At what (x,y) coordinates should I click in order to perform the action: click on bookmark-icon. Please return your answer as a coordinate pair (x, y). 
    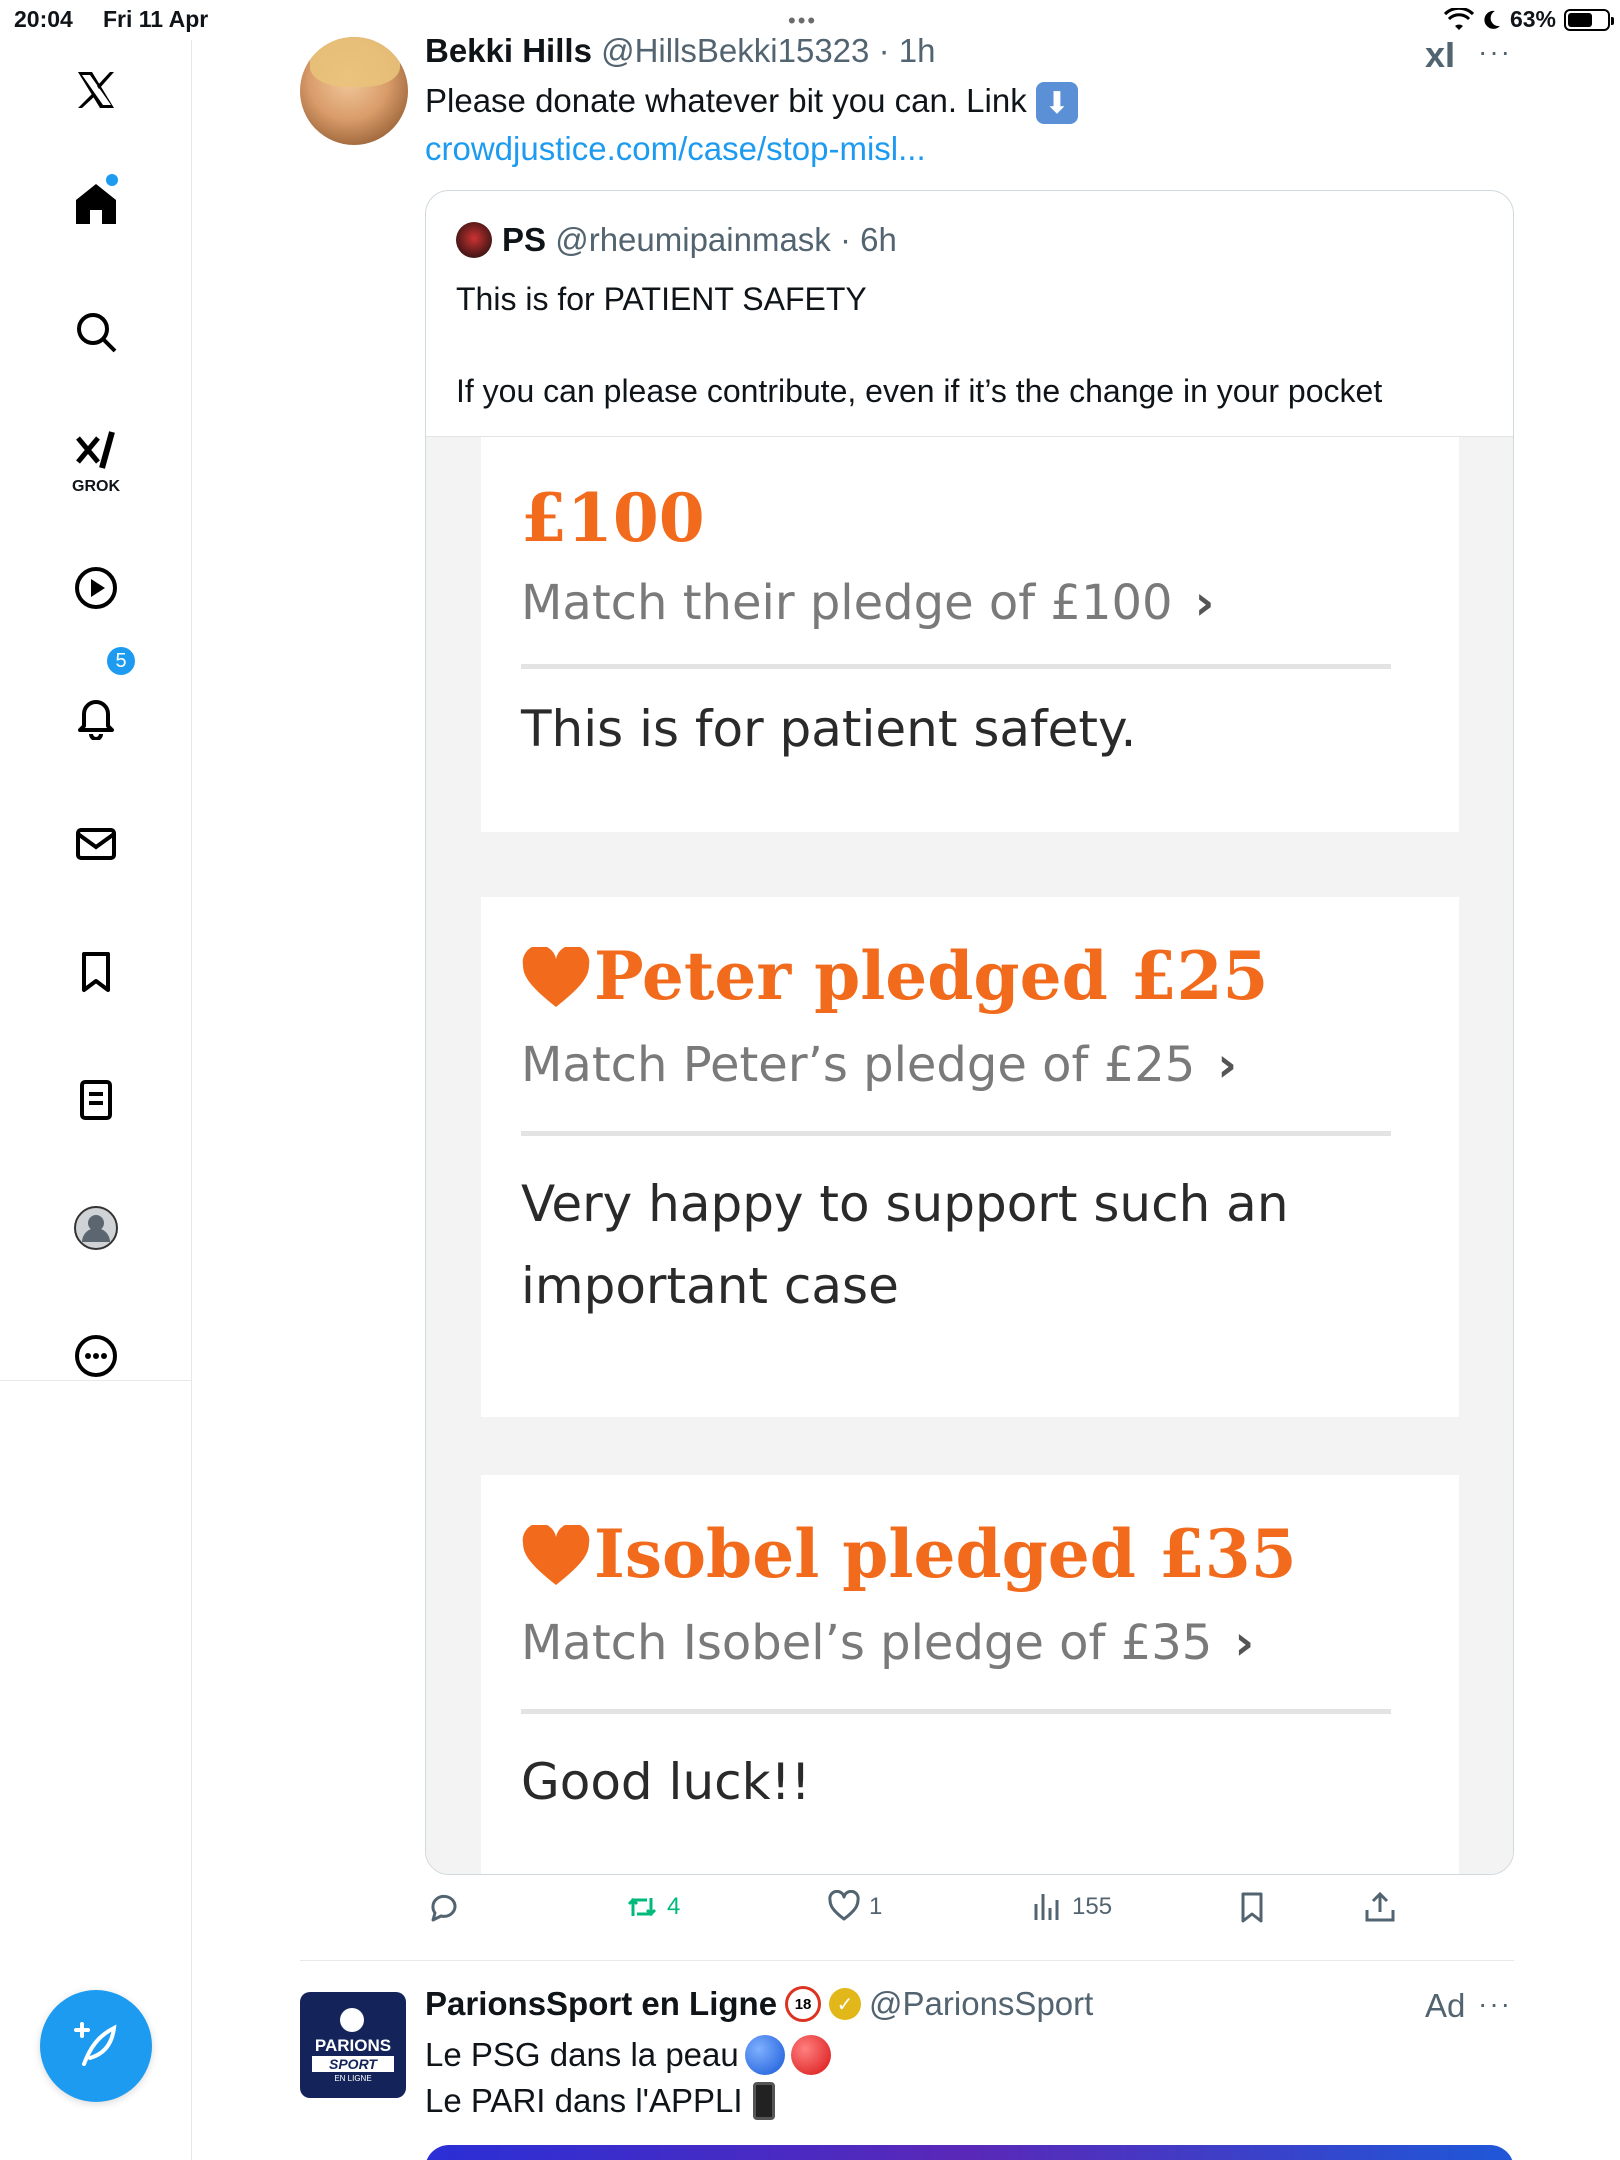
    Looking at the image, I should click on (96, 972).